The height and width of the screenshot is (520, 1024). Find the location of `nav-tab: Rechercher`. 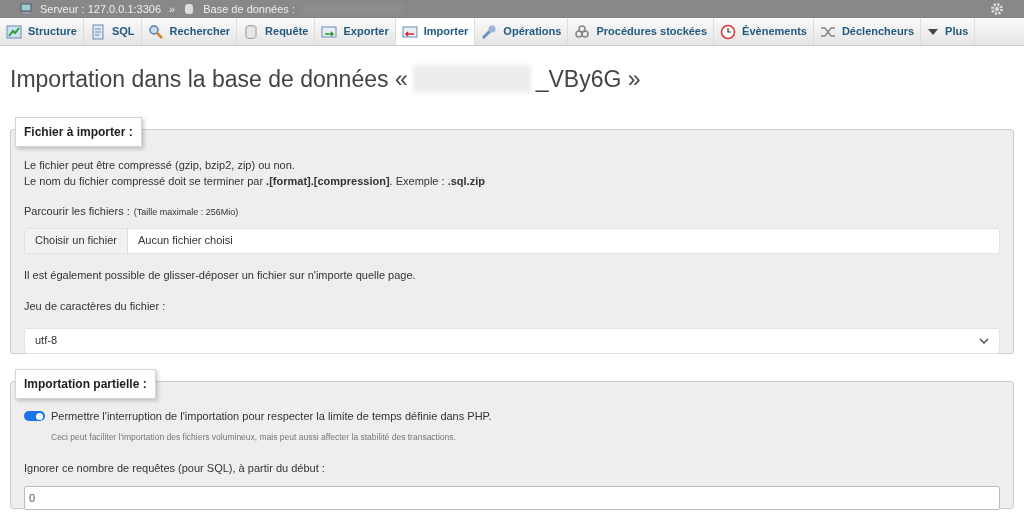

nav-tab: Rechercher is located at coordinates (189, 31).